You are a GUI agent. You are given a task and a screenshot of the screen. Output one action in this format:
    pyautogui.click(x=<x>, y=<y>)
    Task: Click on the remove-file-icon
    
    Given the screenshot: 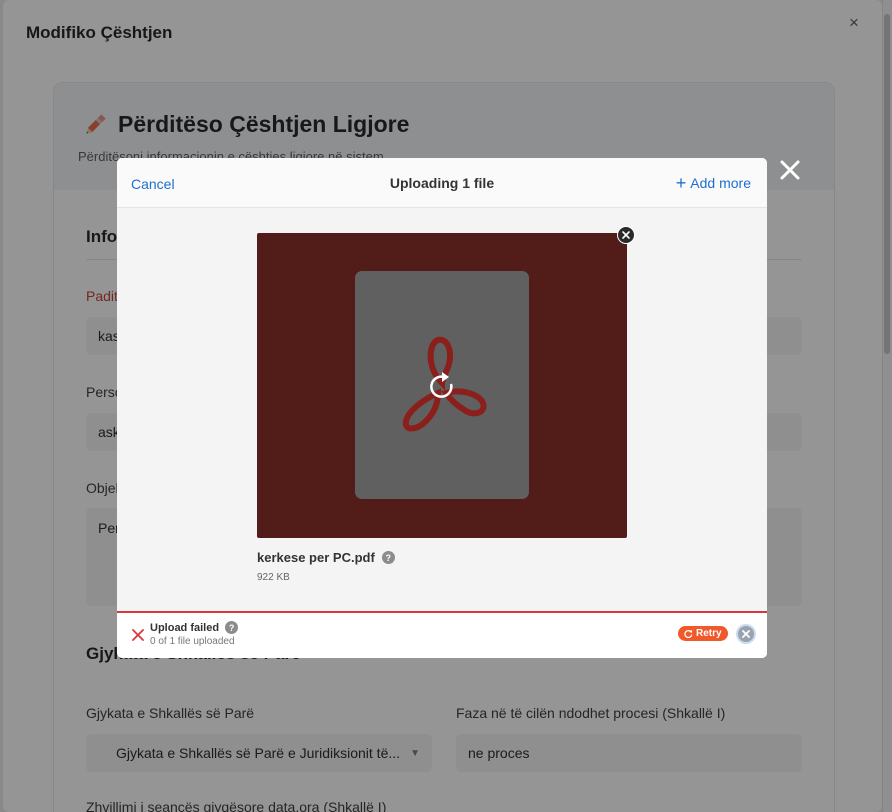 What is the action you would take?
    pyautogui.click(x=626, y=235)
    